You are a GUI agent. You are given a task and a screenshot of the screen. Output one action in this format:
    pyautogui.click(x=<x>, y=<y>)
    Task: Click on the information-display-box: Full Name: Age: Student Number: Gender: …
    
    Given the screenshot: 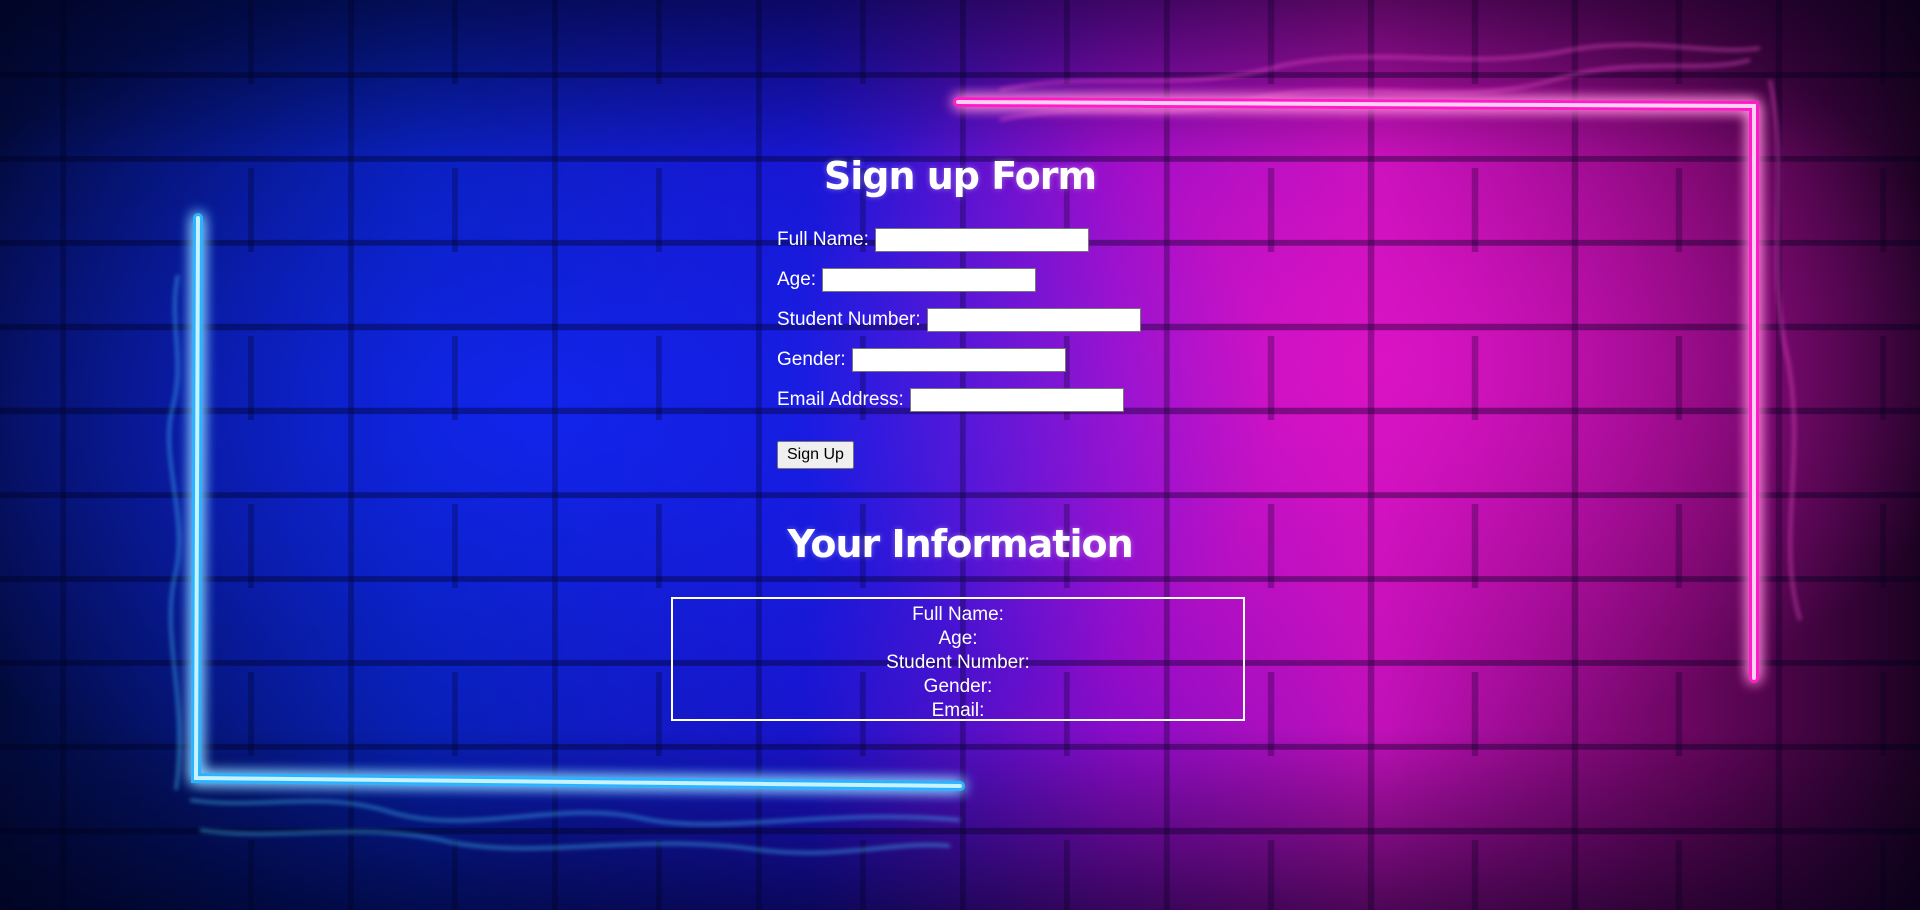 What is the action you would take?
    pyautogui.click(x=958, y=659)
    